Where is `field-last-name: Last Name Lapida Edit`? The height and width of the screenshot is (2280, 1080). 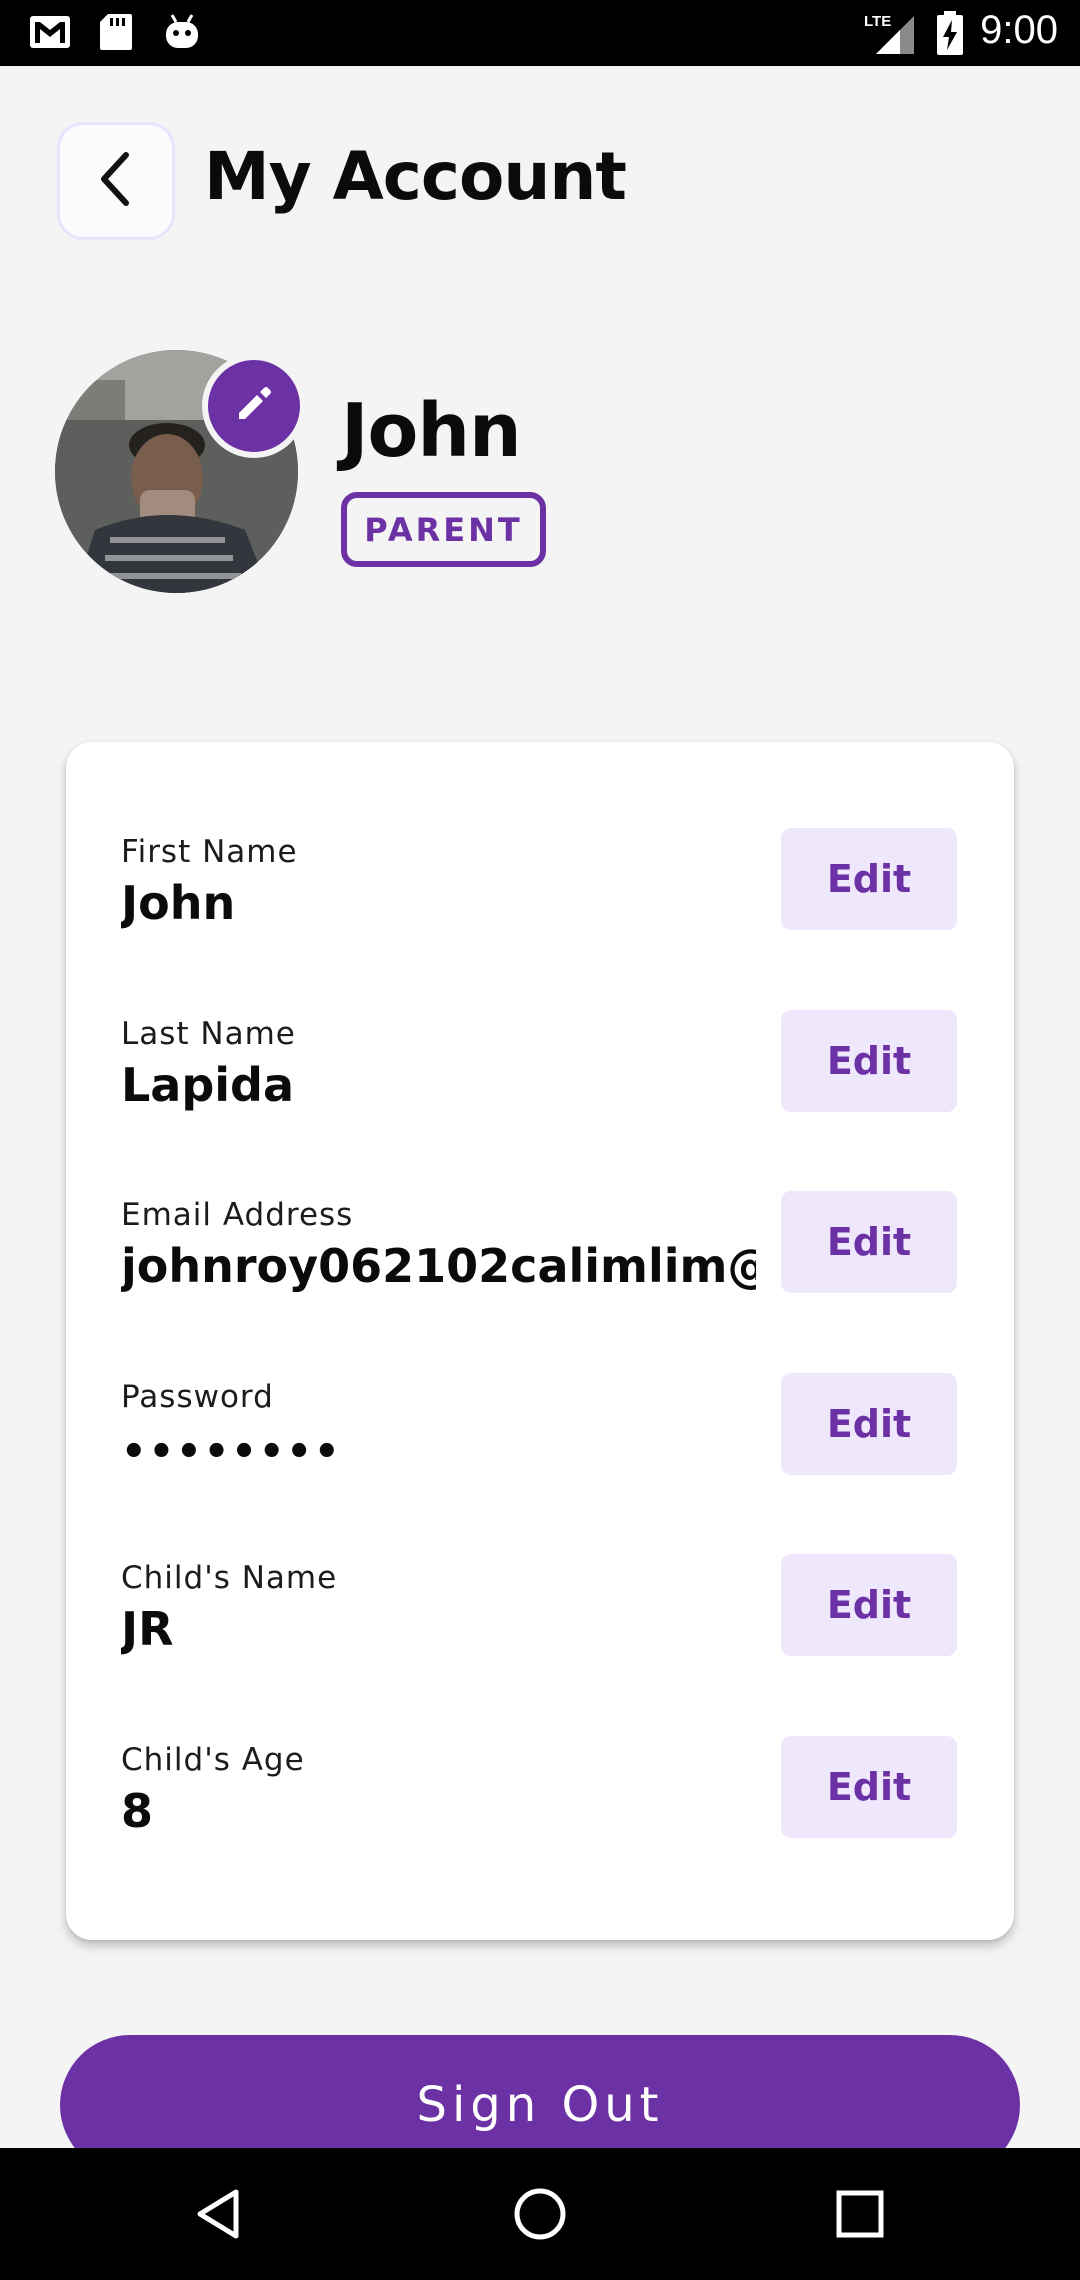 field-last-name: Last Name Lapida Edit is located at coordinates (539, 1073).